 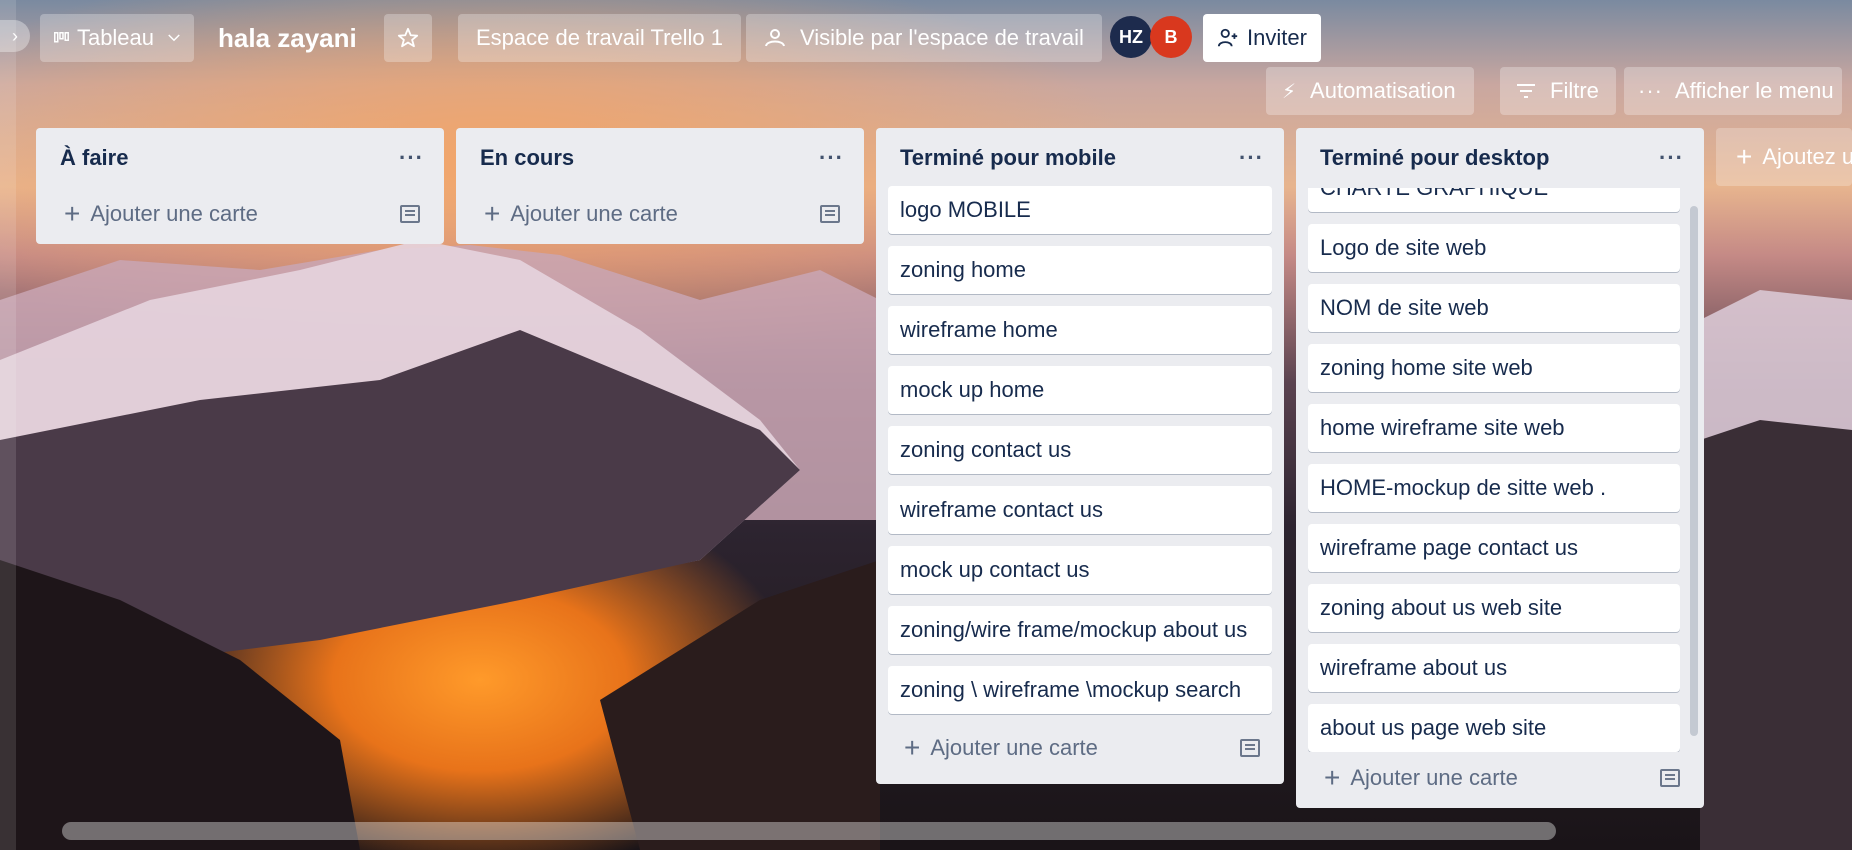 I want to click on filter-button: Filtre, so click(x=1558, y=91).